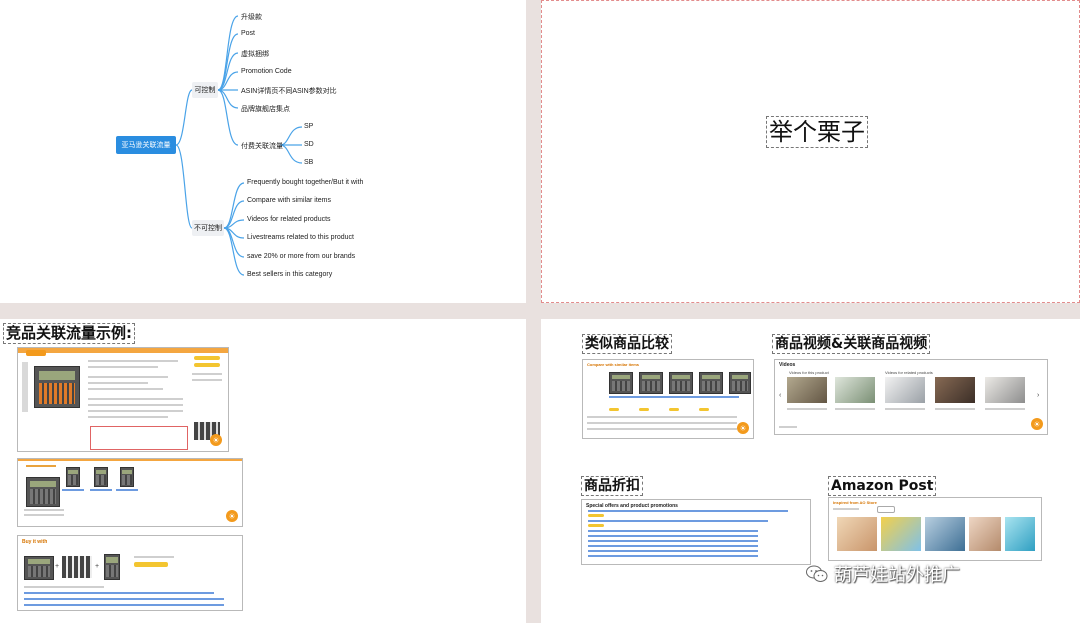 The height and width of the screenshot is (623, 1080). Describe the element at coordinates (146, 145) in the screenshot. I see `mindmap-root-node: 亚马逊关联流量` at that location.